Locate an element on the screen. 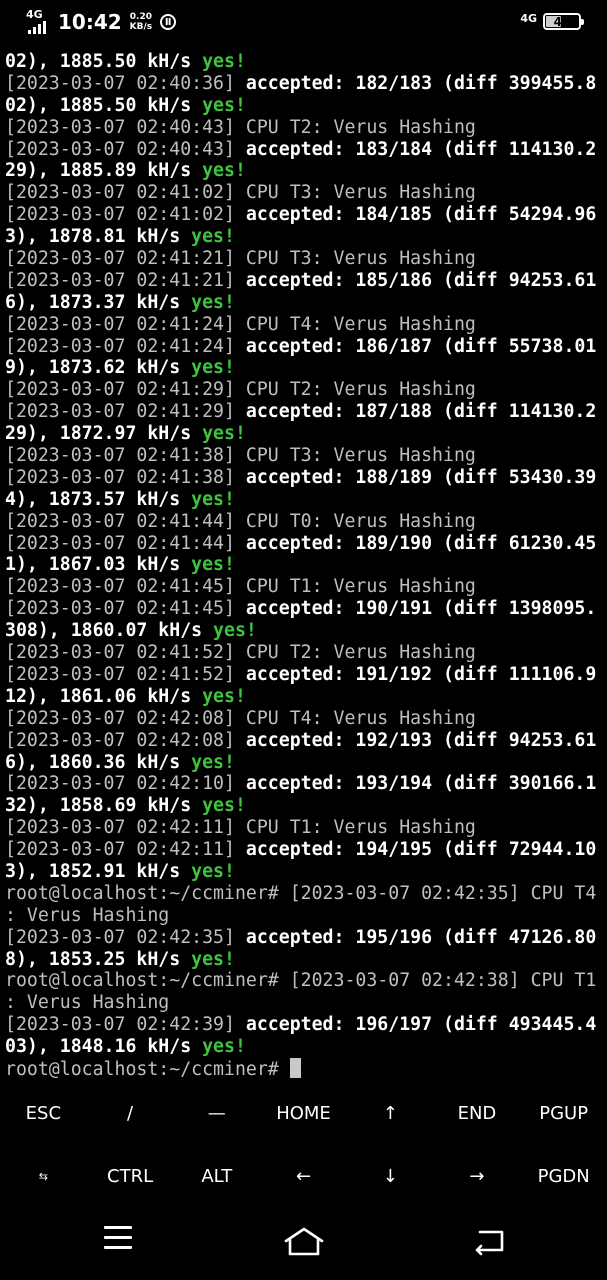 The height and width of the screenshot is (1280, 607). network-speed: 0.20 KB/s is located at coordinates (141, 22).